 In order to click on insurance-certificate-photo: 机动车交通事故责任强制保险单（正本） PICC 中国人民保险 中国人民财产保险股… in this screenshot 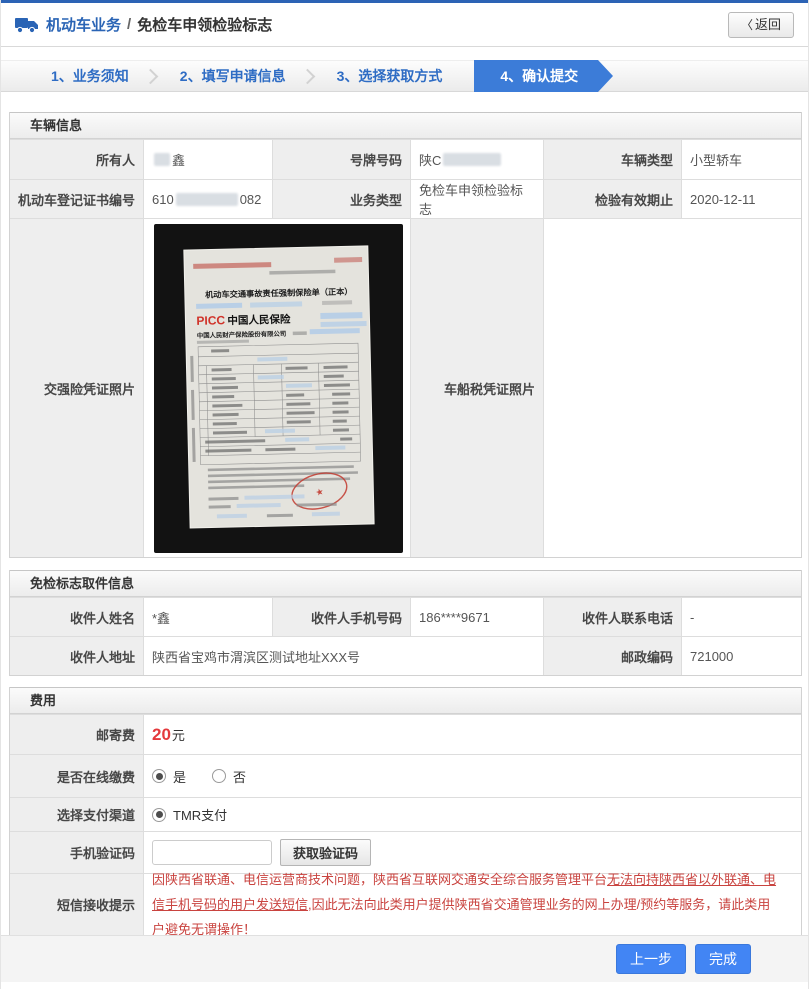, I will do `click(278, 388)`.